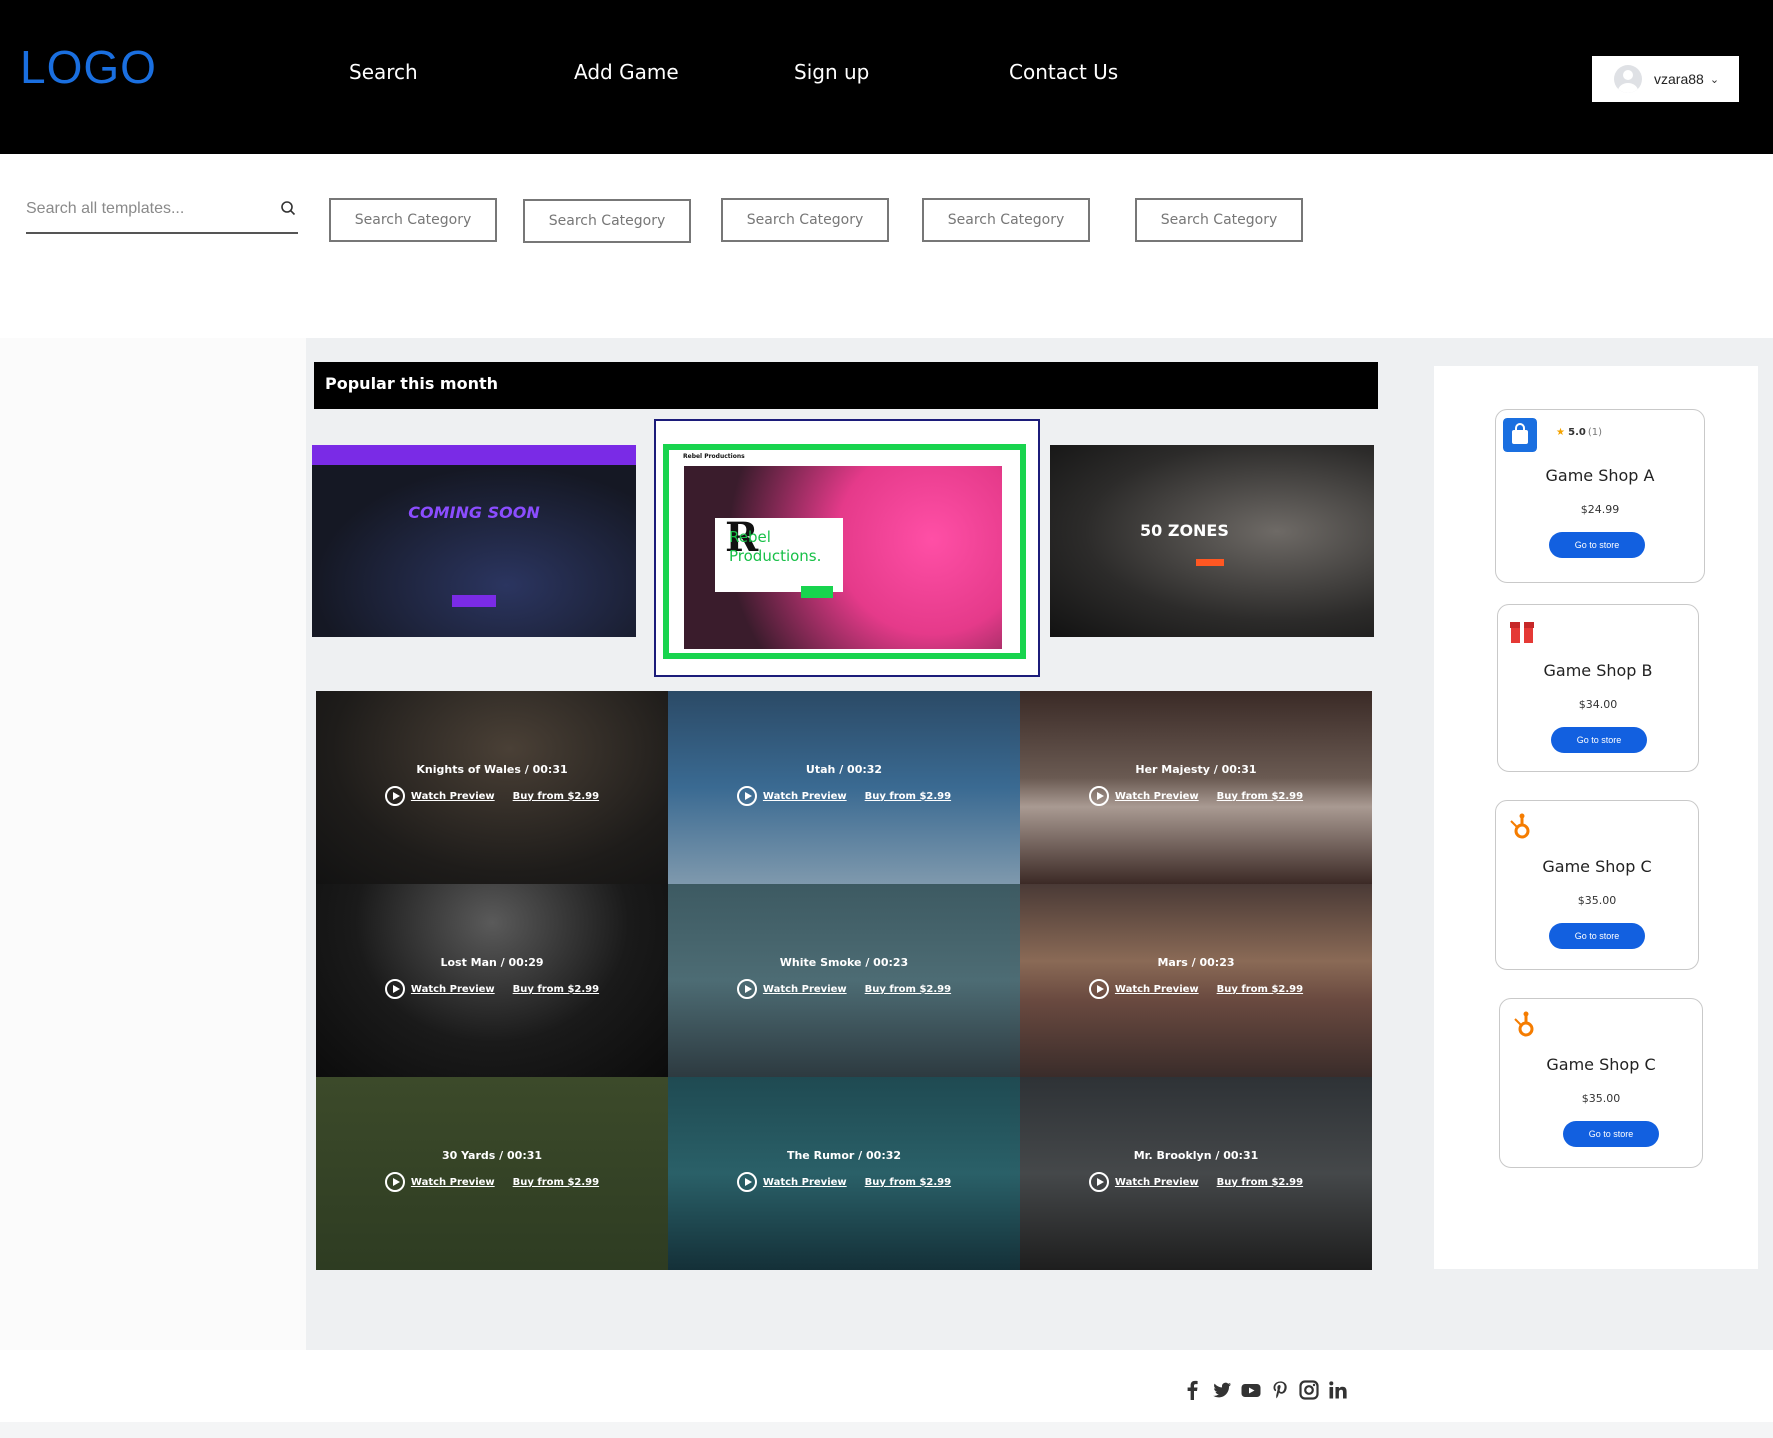  What do you see at coordinates (1560, 432) in the screenshot?
I see `star-icon: ★` at bounding box center [1560, 432].